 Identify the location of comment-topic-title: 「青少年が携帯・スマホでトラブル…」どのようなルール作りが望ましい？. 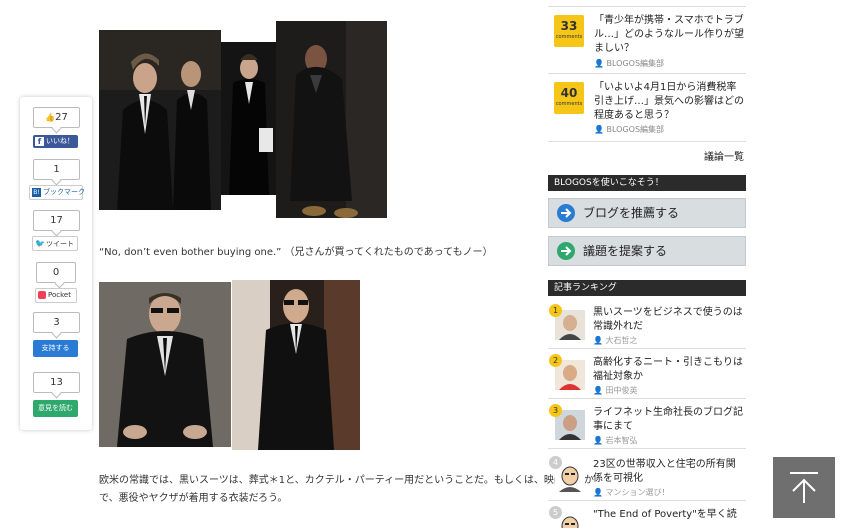
(669, 35).